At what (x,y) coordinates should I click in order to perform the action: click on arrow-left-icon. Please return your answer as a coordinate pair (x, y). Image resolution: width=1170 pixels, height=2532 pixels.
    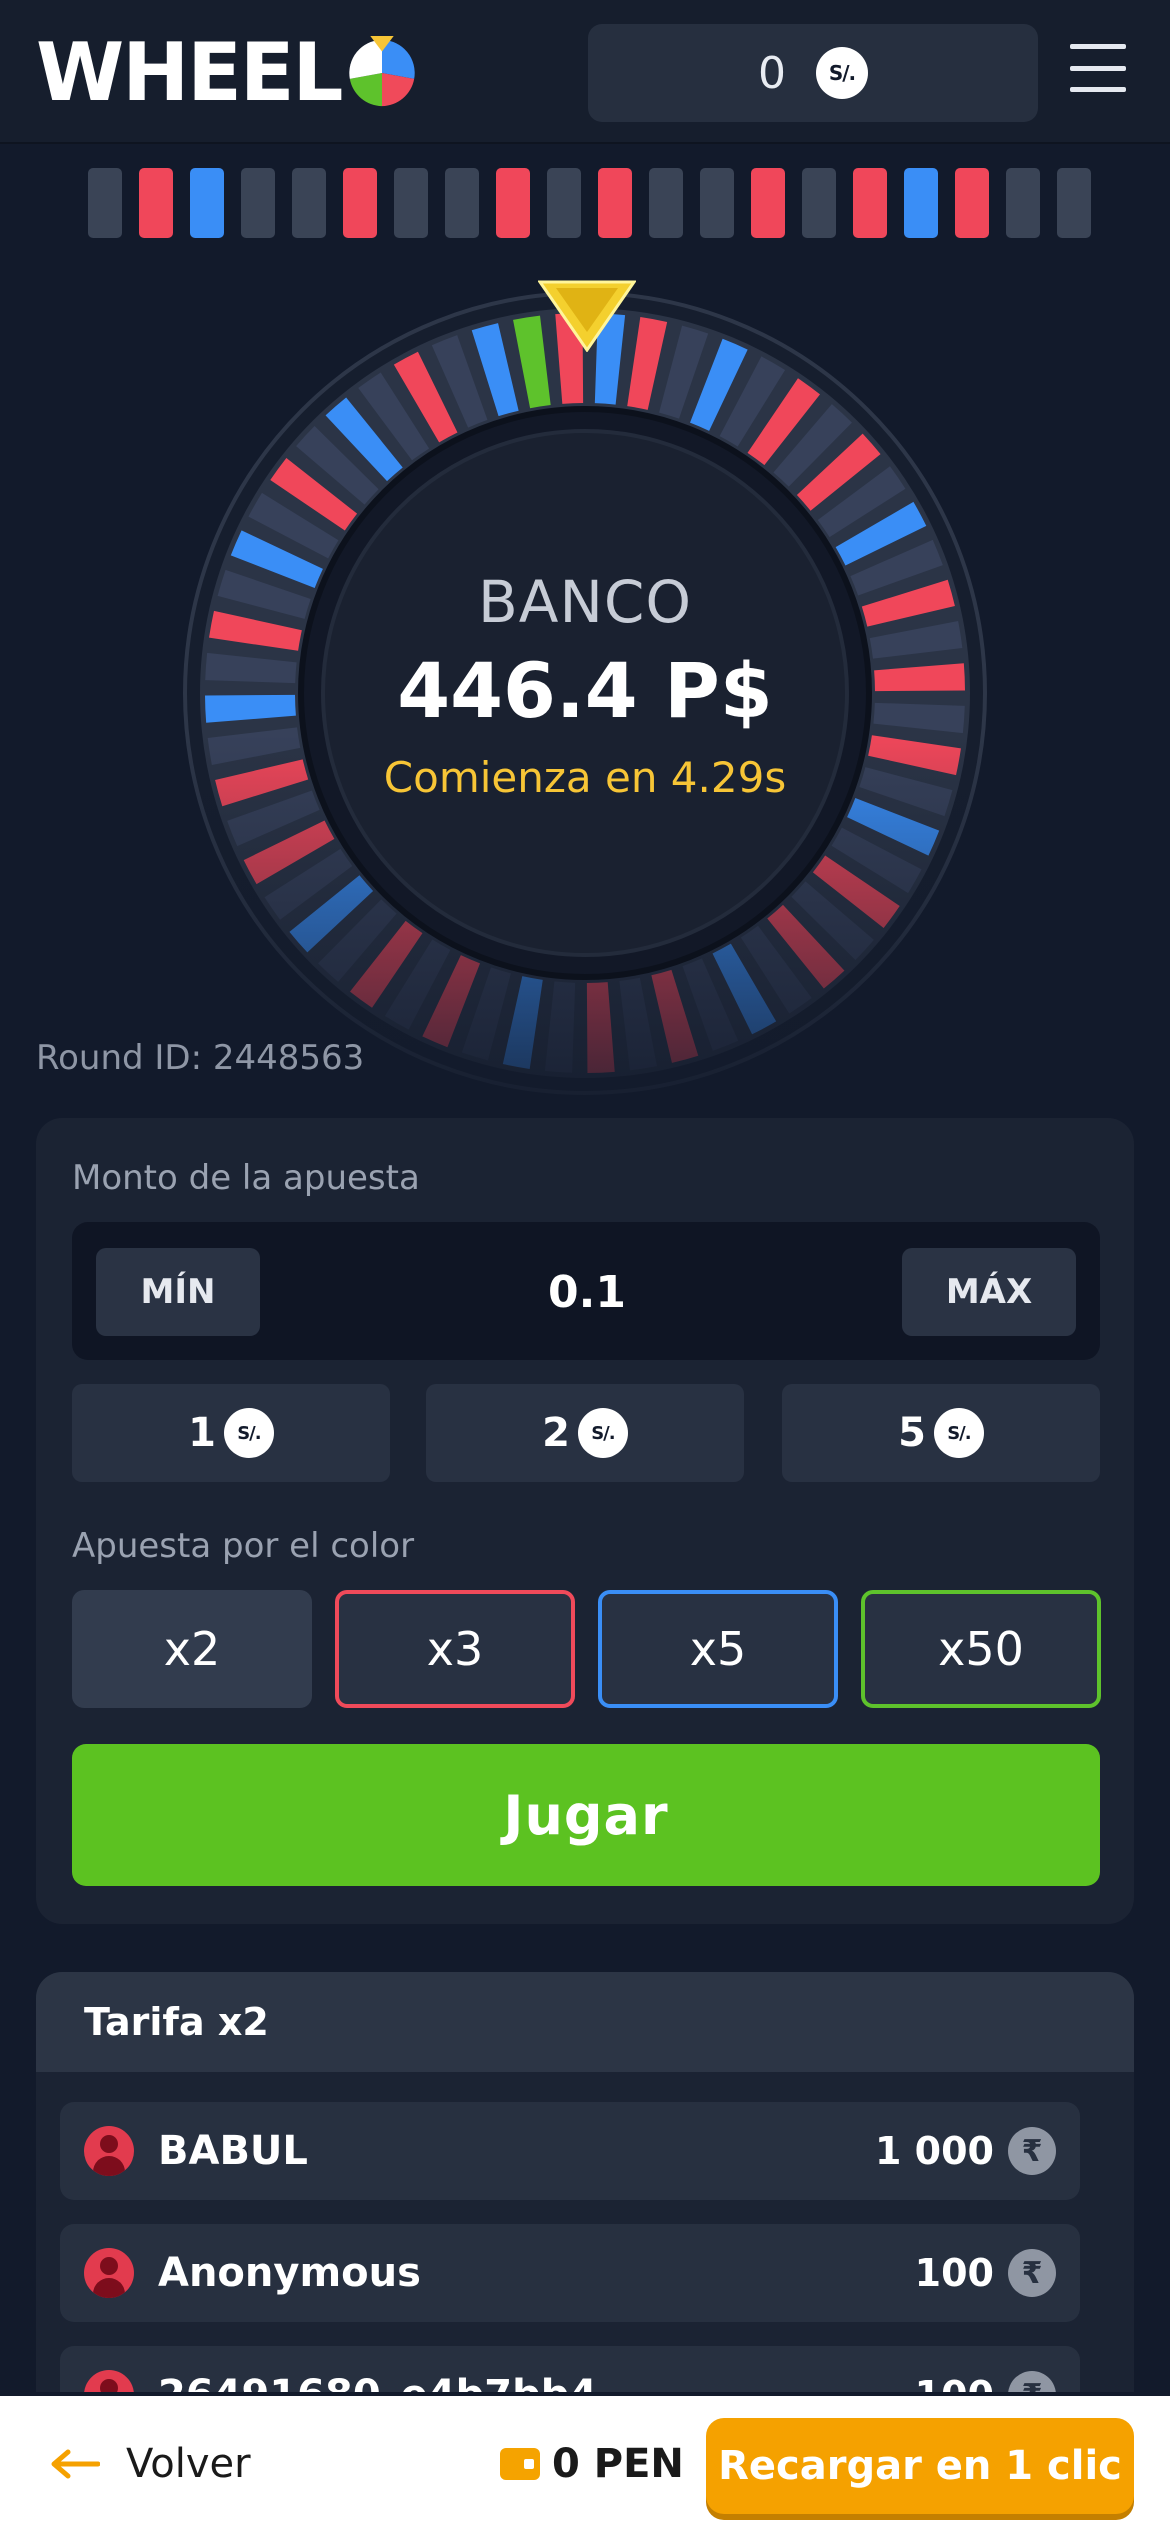
    Looking at the image, I should click on (75, 2464).